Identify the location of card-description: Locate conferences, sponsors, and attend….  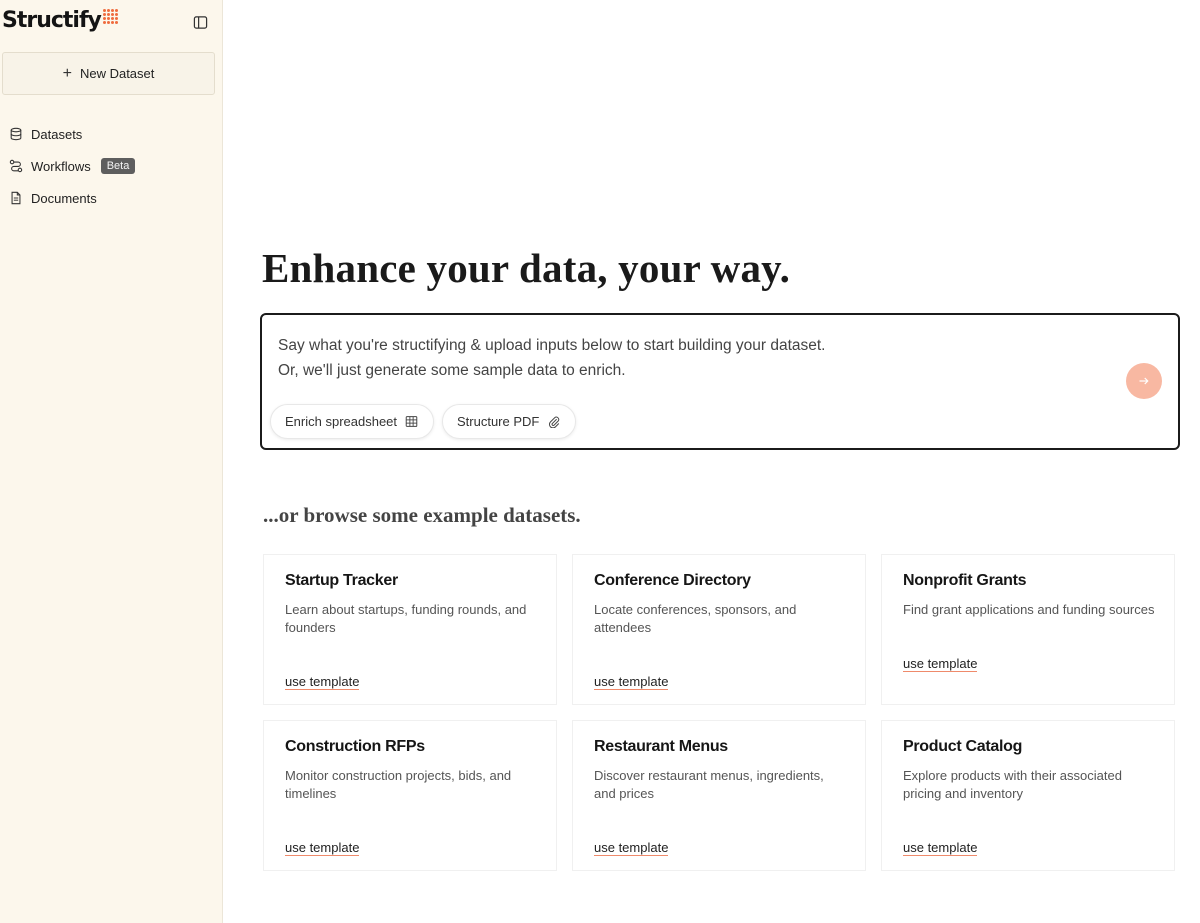
(695, 618).